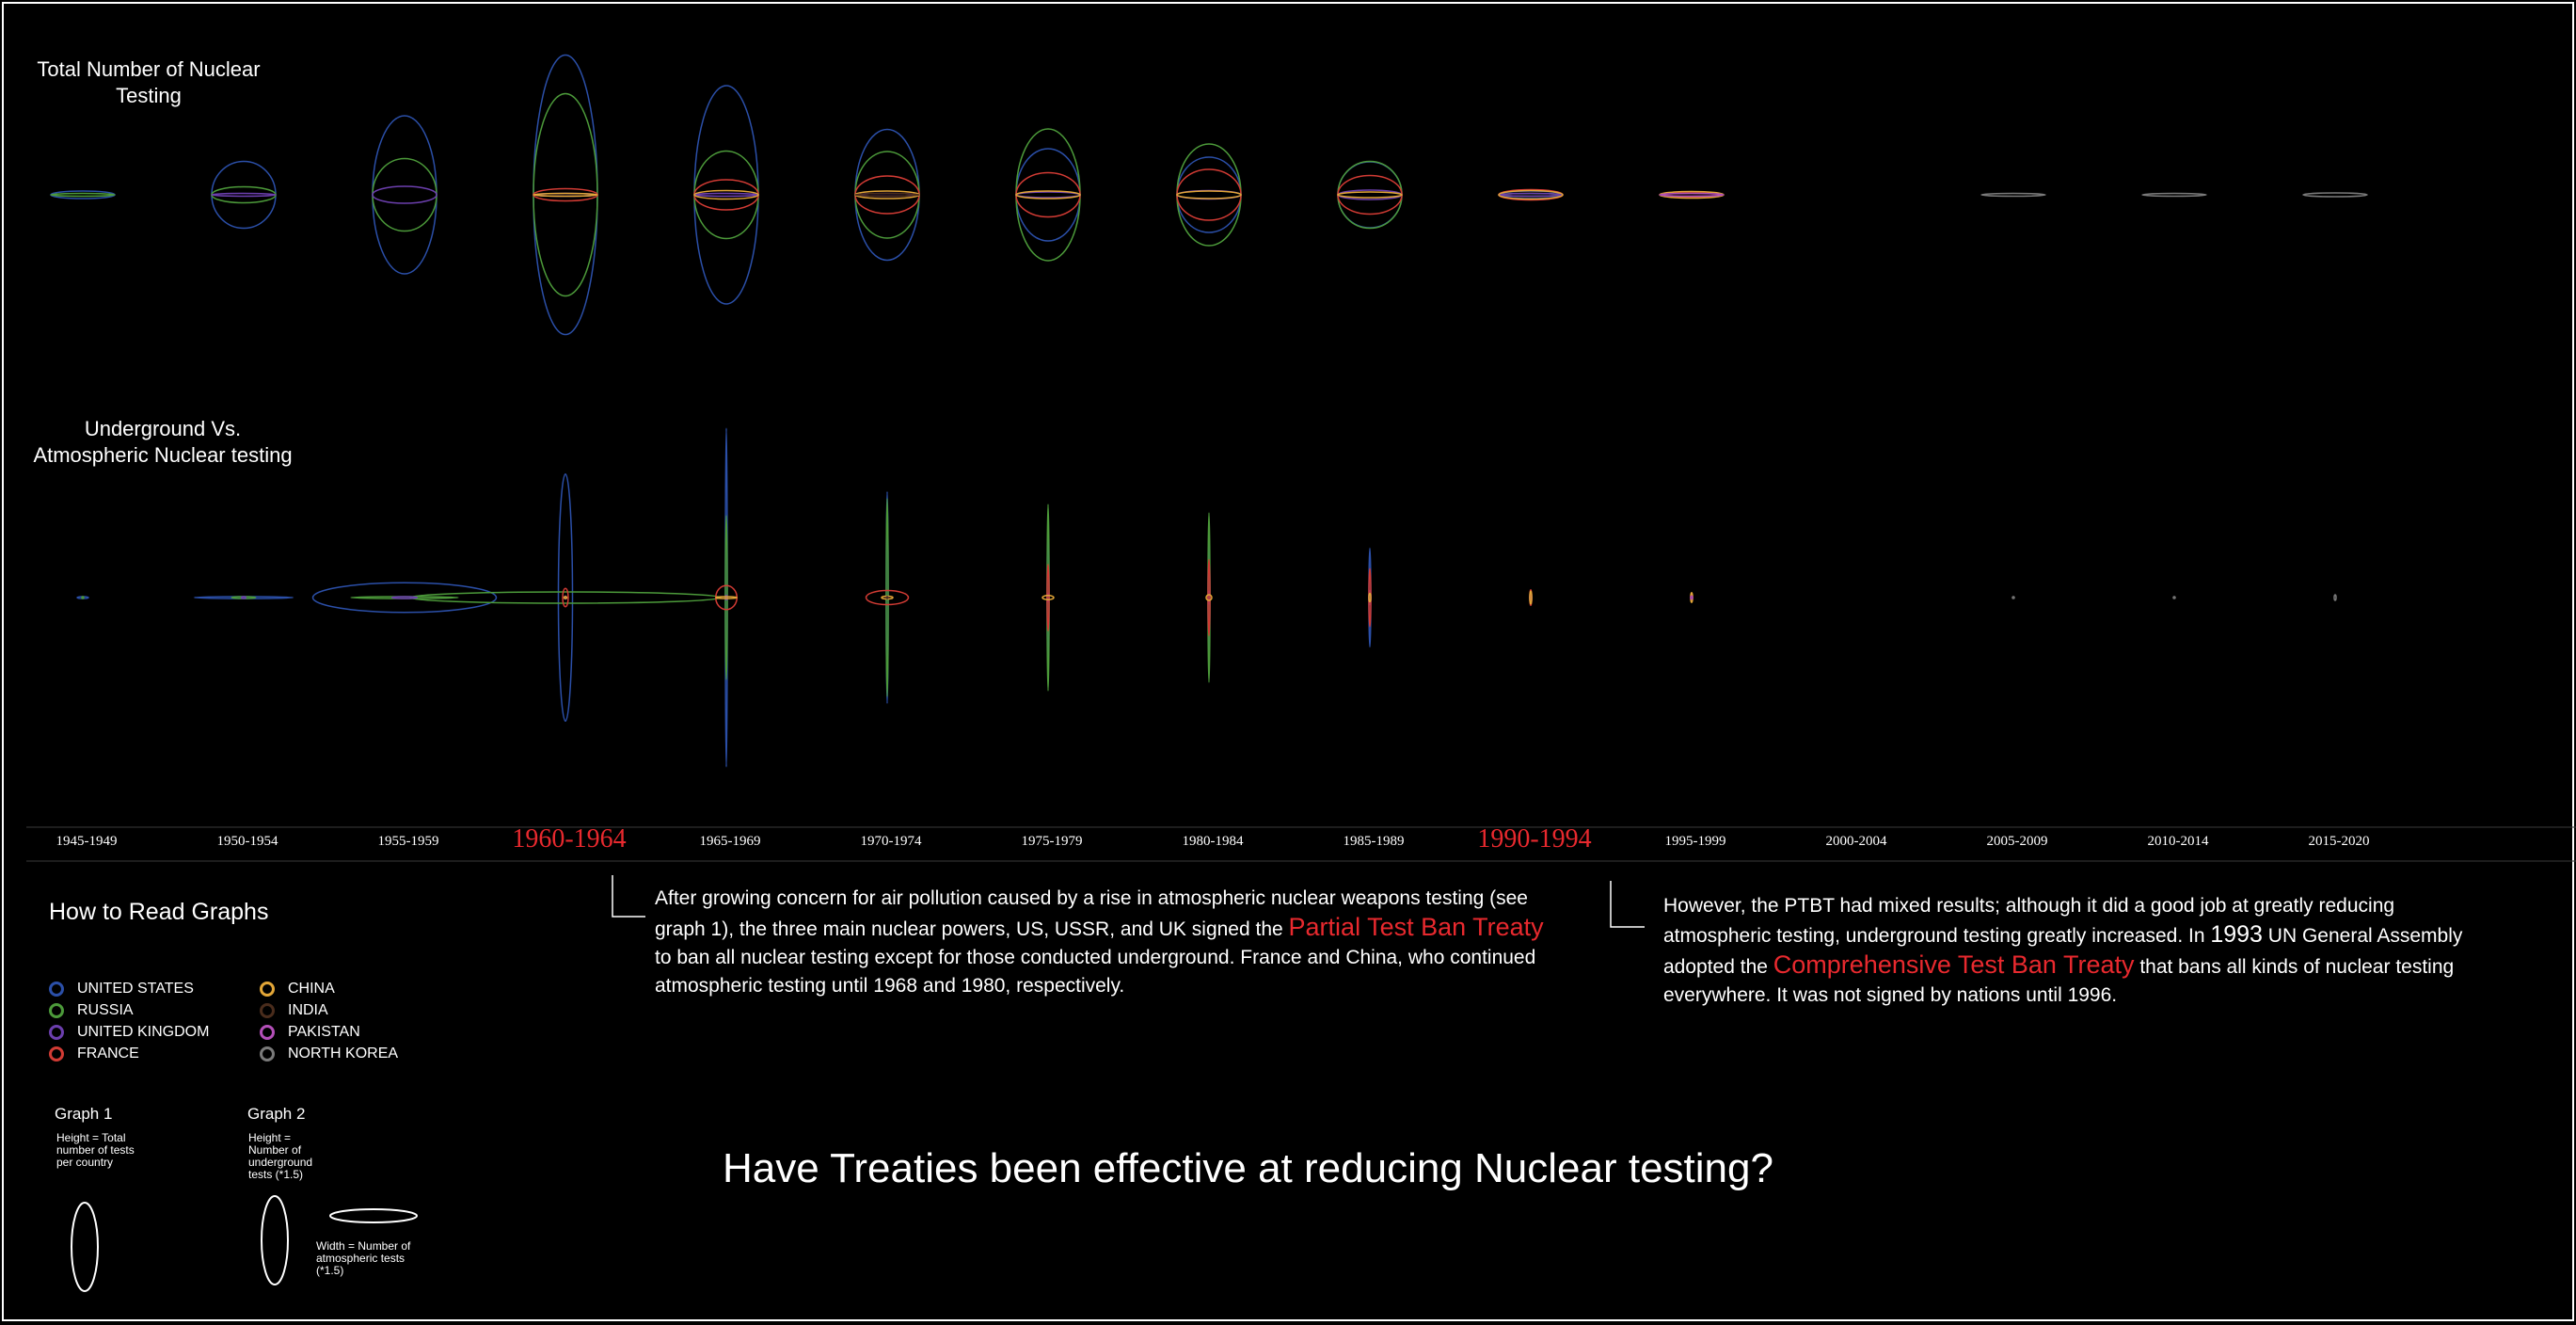 Image resolution: width=2576 pixels, height=1325 pixels. Describe the element at coordinates (247, 841) in the screenshot. I see `period-label-1950-1954: 1950-1954` at that location.